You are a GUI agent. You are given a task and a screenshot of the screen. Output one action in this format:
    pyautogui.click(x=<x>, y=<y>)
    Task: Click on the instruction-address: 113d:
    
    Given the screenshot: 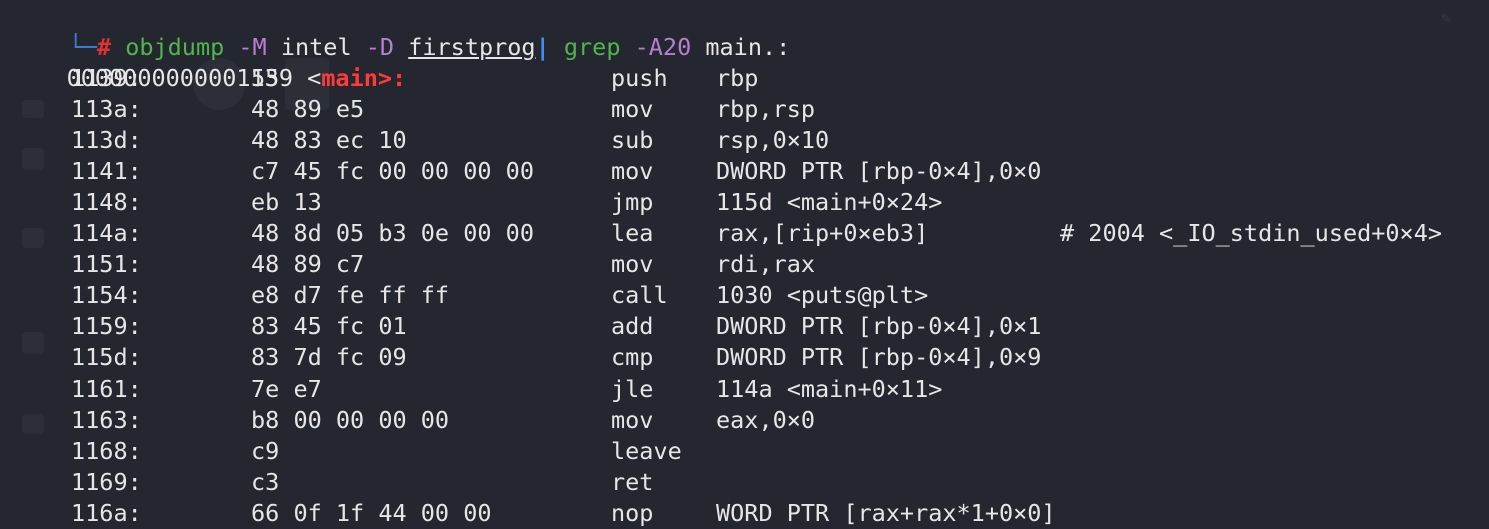 What is the action you would take?
    pyautogui.click(x=106, y=140)
    